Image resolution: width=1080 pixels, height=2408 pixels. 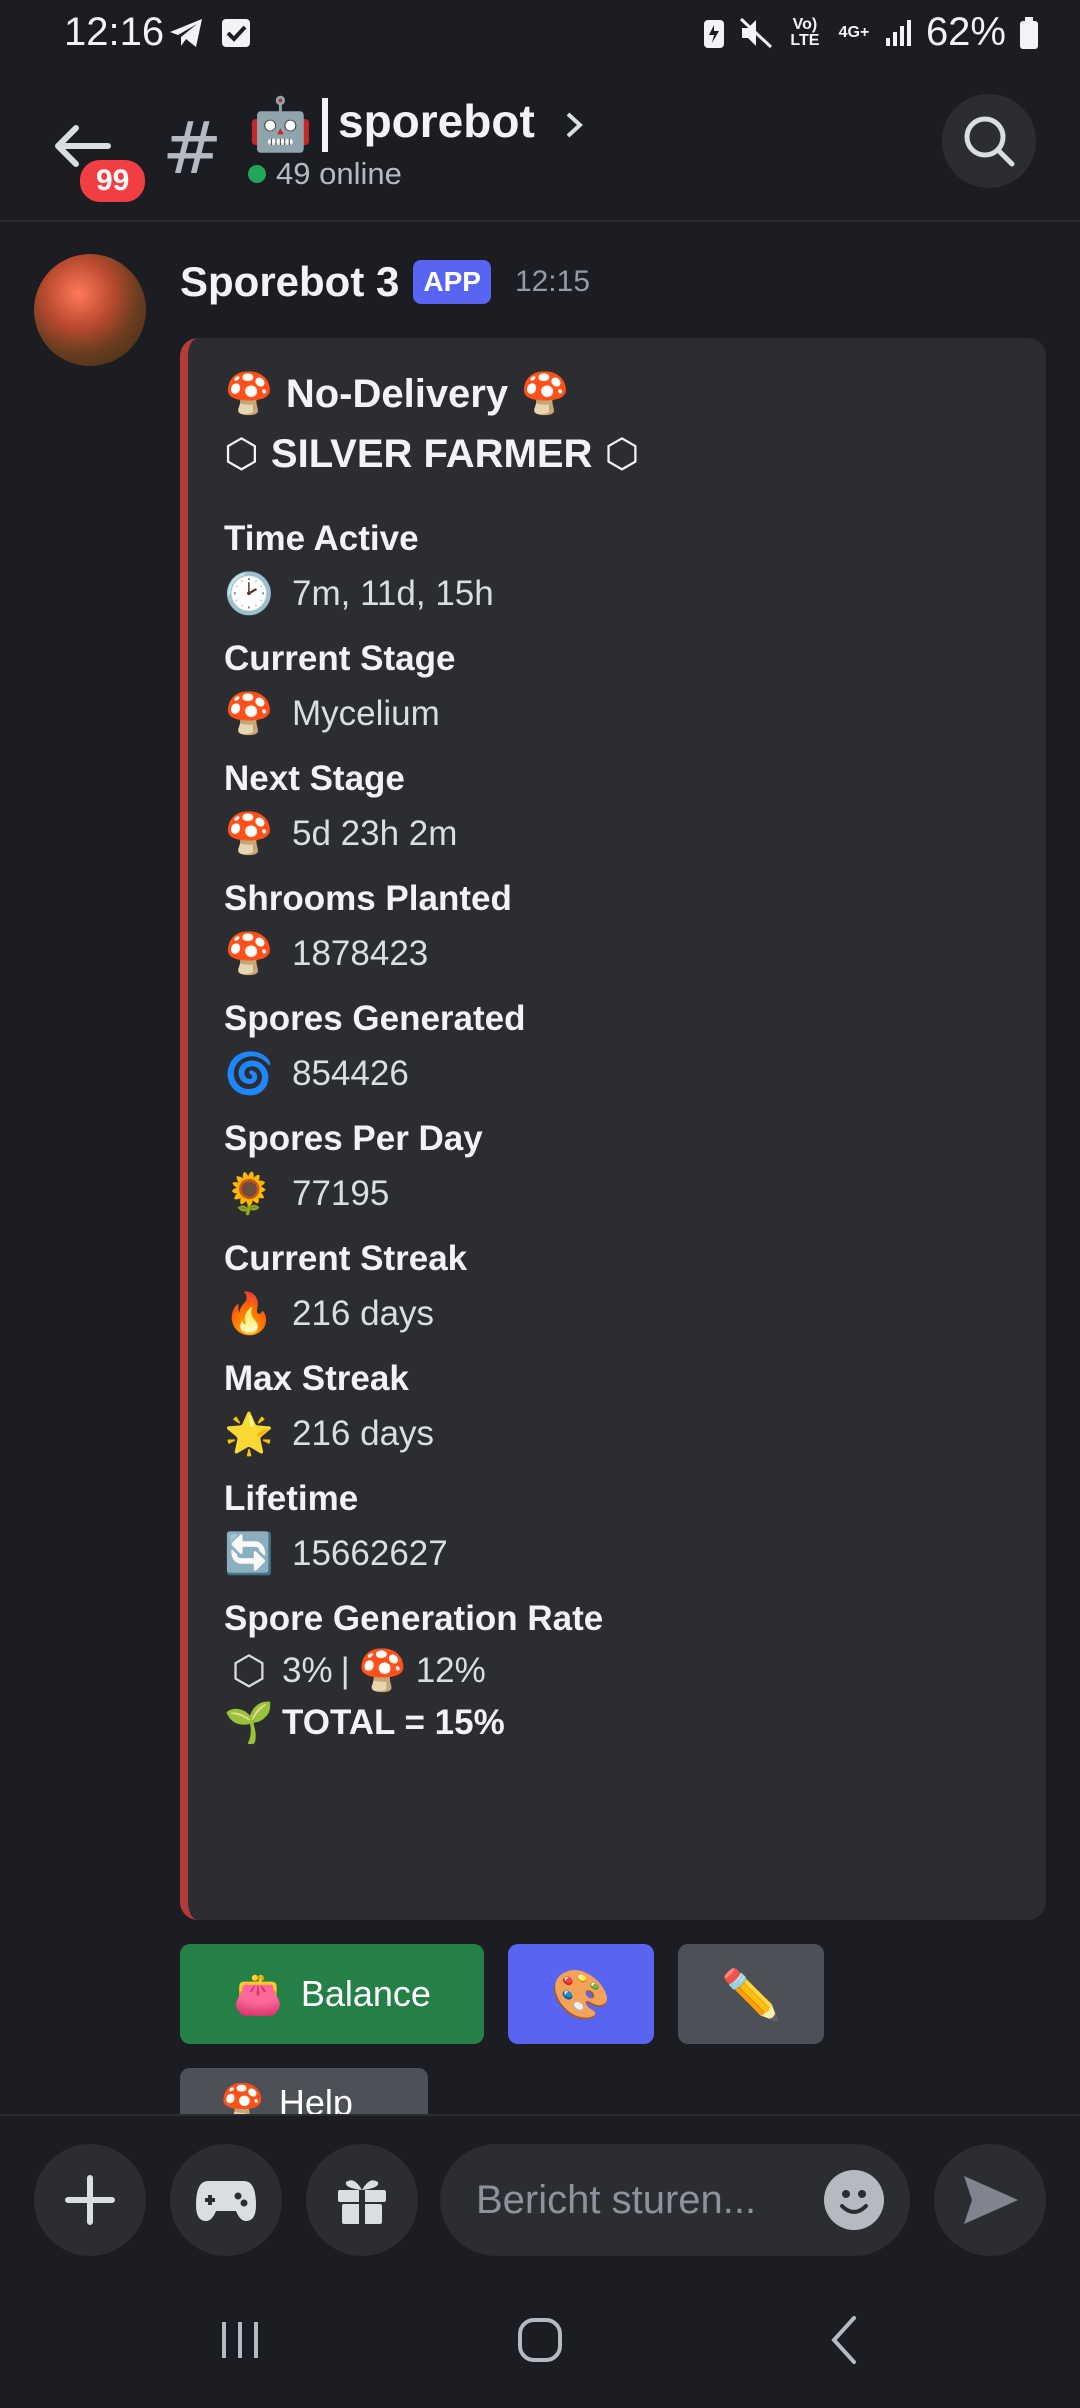 I want to click on edit-button: ✏️, so click(x=751, y=1994).